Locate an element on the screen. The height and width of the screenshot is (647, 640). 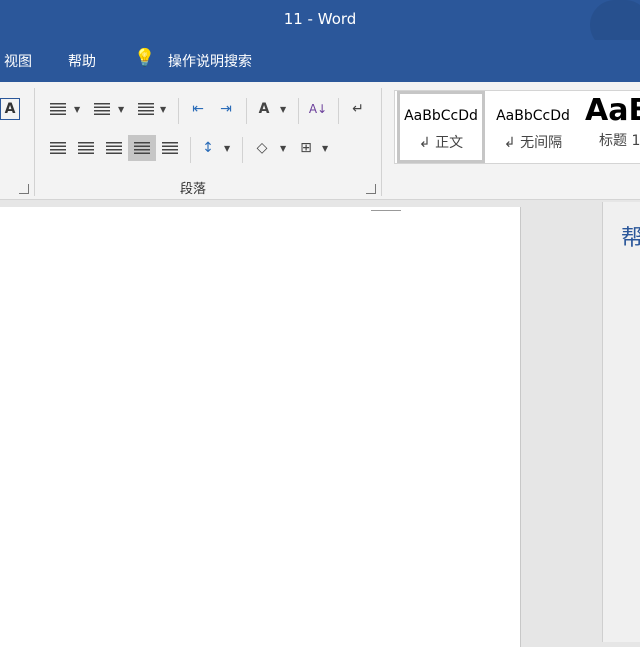
lightbulb-icon: 💡 is located at coordinates (144, 58).